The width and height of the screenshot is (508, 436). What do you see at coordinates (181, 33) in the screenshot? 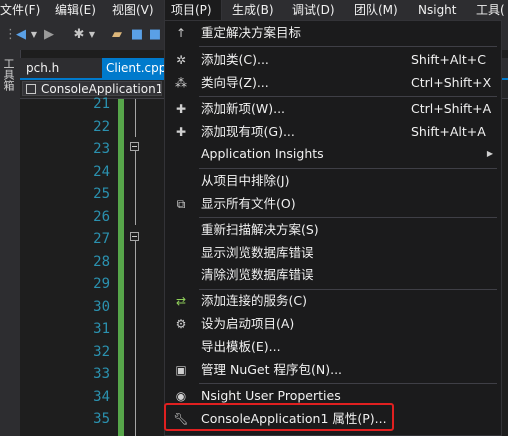
I see `arrow-up-icon: ↑` at bounding box center [181, 33].